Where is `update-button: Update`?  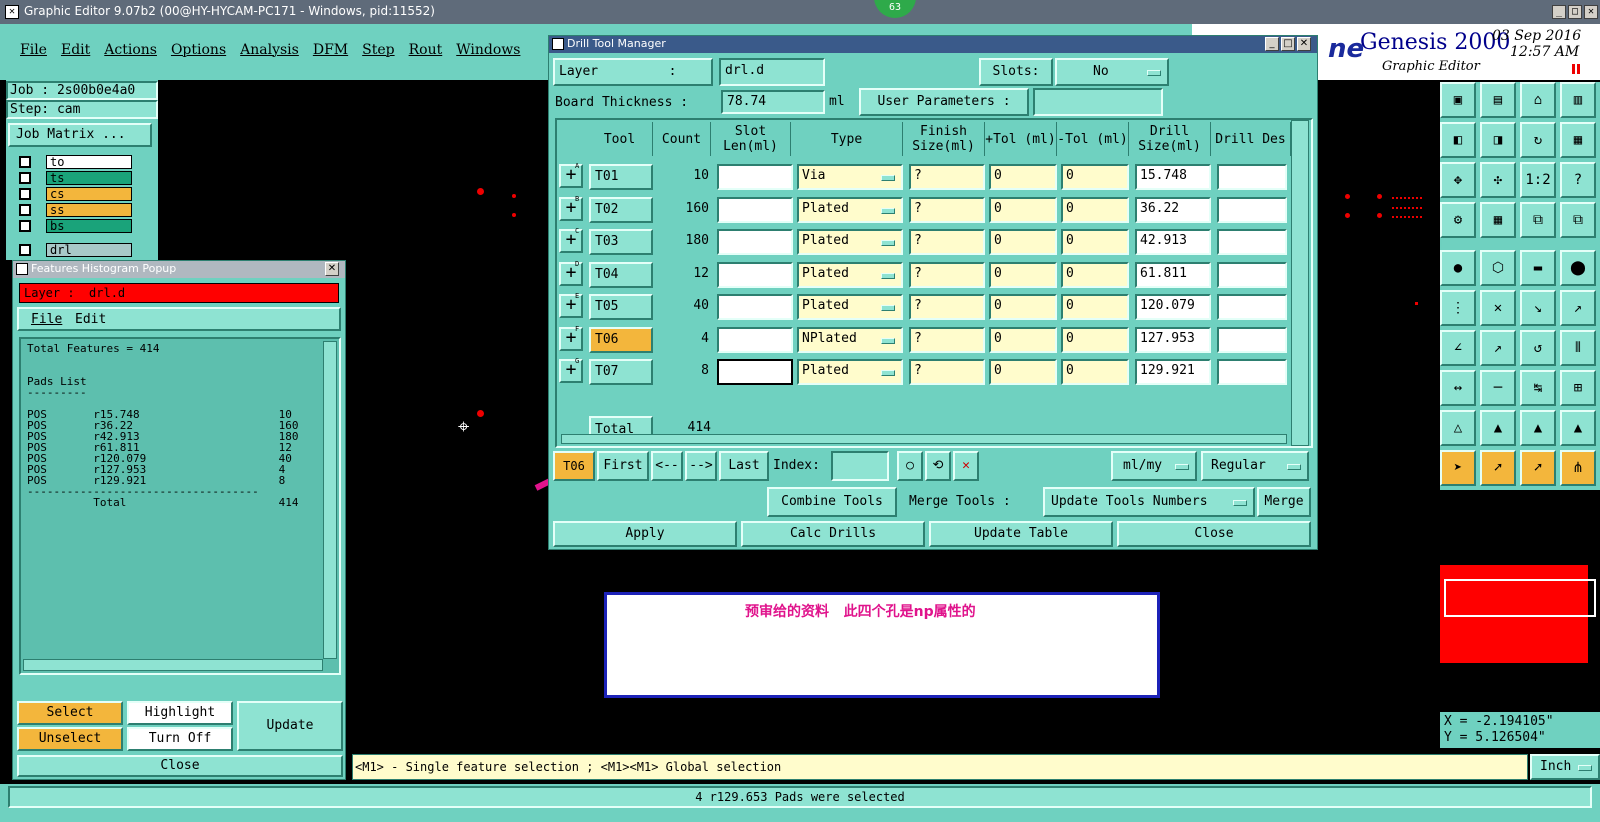
update-button: Update is located at coordinates (290, 726).